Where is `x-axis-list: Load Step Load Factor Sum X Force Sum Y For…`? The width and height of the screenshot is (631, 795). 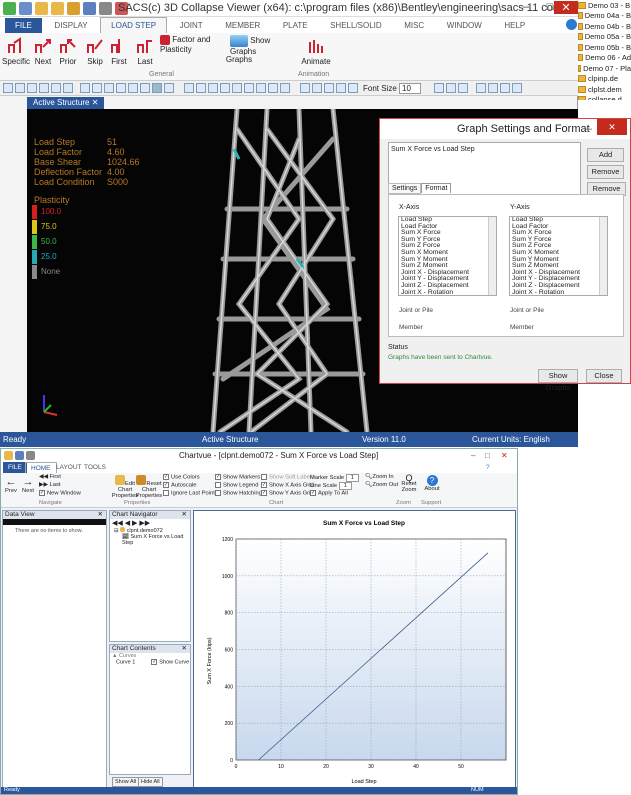 x-axis-list: Load Step Load Factor Sum X Force Sum Y For… is located at coordinates (447, 256).